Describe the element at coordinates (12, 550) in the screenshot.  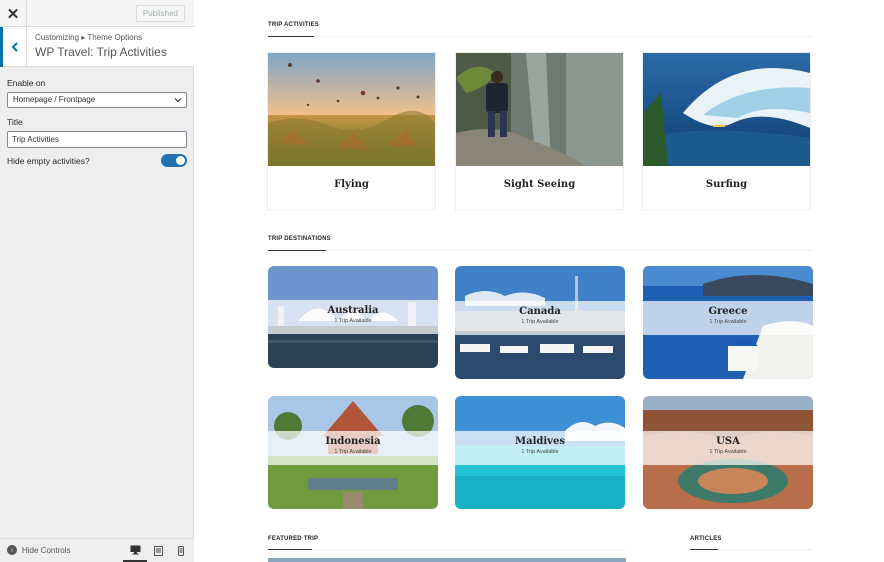
I see `collapse-icon: ‹` at that location.